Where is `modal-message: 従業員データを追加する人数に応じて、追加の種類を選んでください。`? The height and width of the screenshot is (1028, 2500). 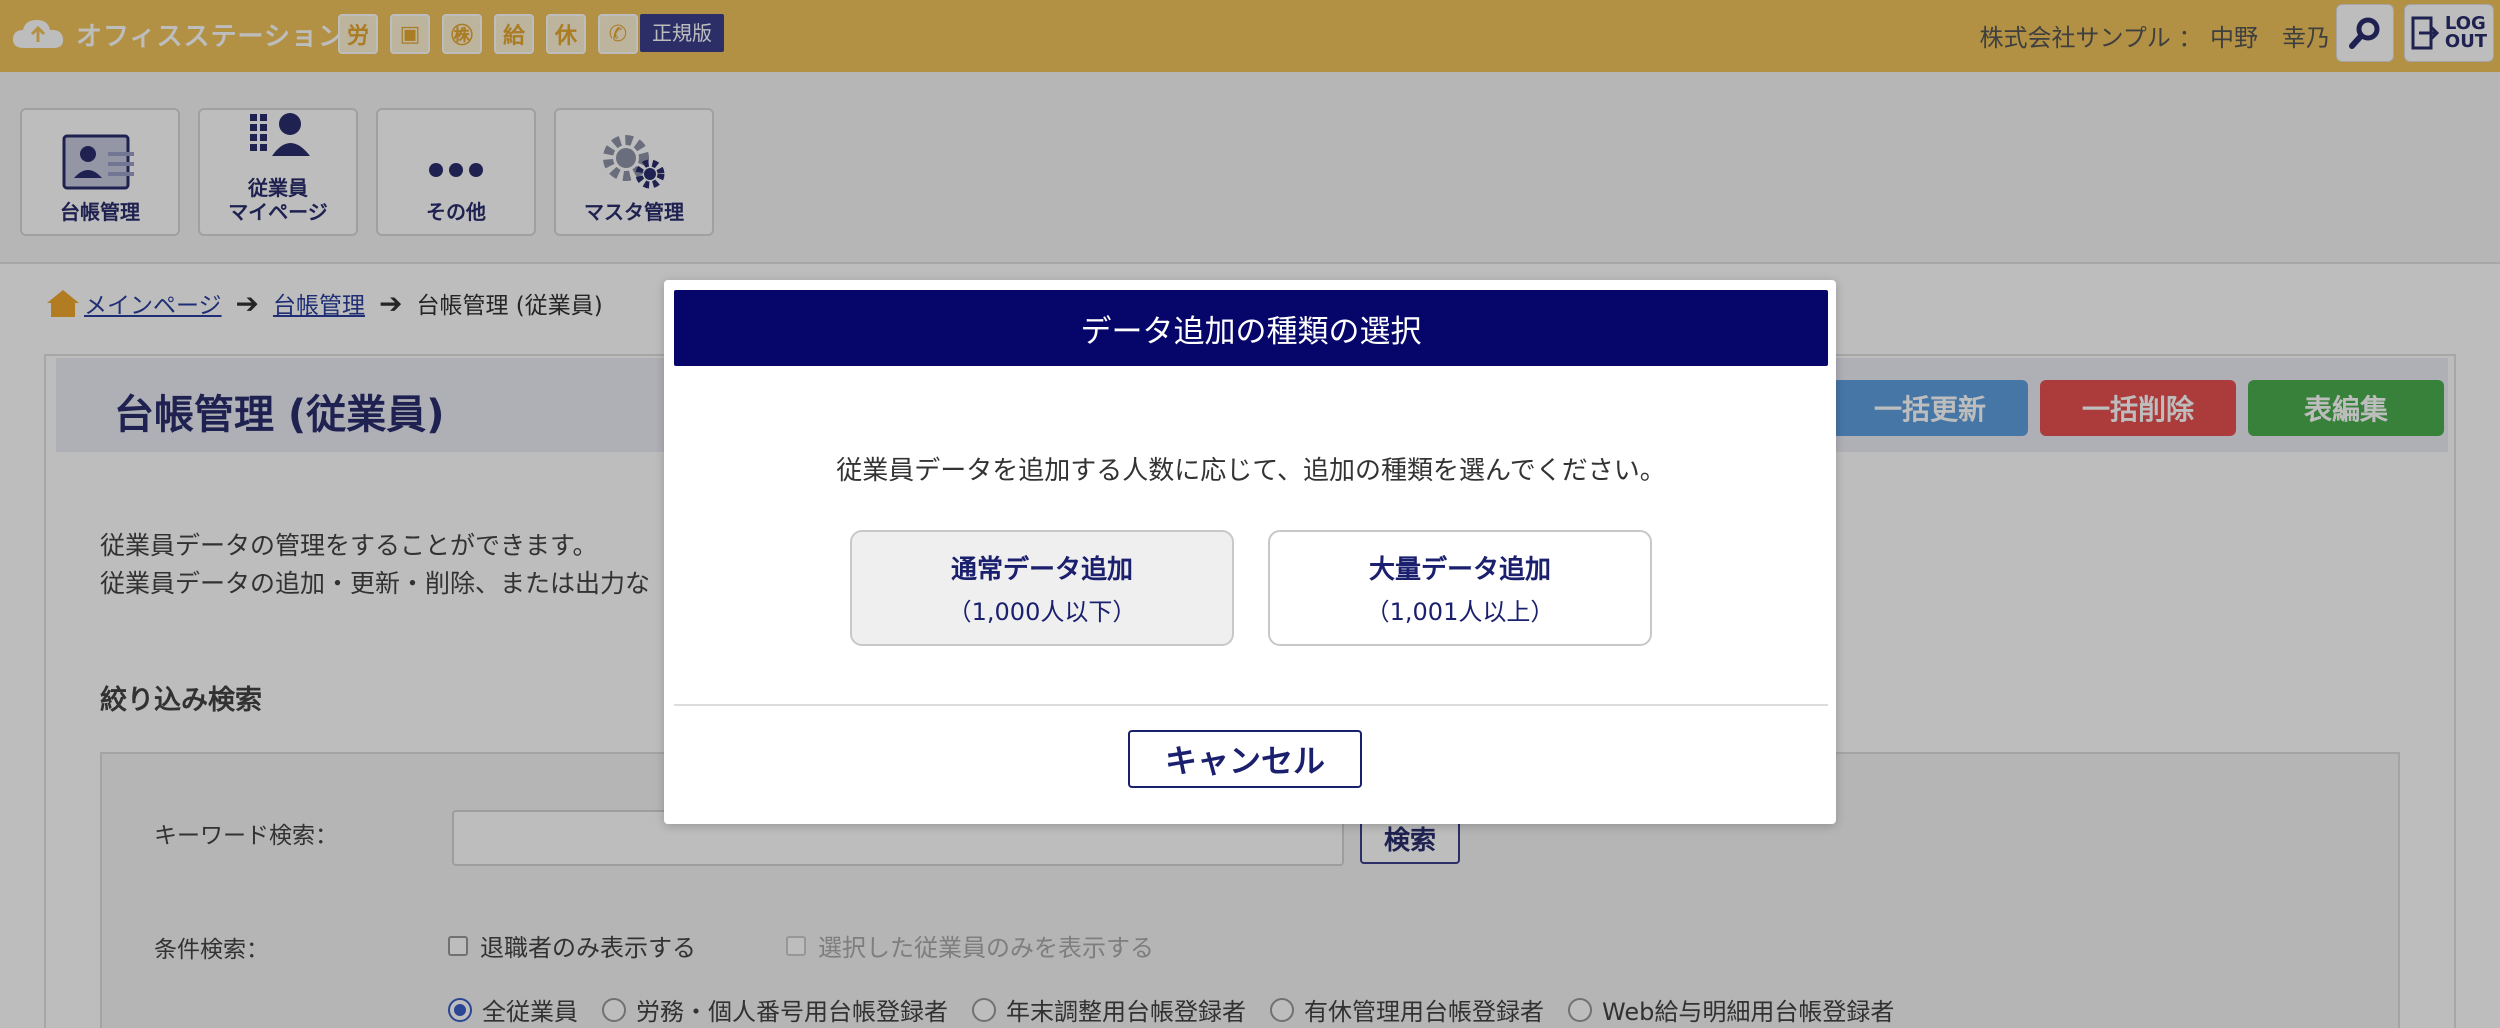
modal-message: 従業員データを追加する人数に応じて、追加の種類を選んでください。 is located at coordinates (1251, 471).